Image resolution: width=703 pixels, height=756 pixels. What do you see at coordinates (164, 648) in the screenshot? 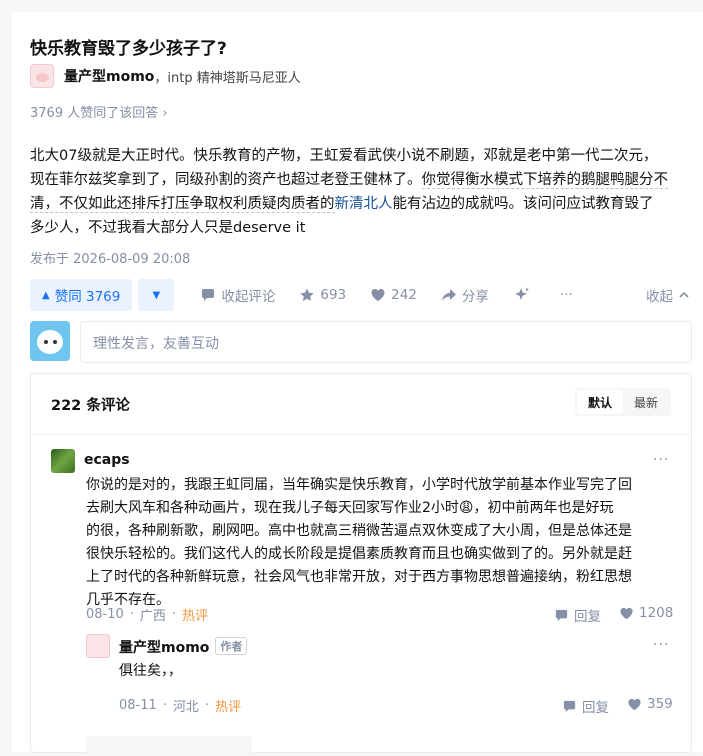
I see `replier-name: 量产型momo` at bounding box center [164, 648].